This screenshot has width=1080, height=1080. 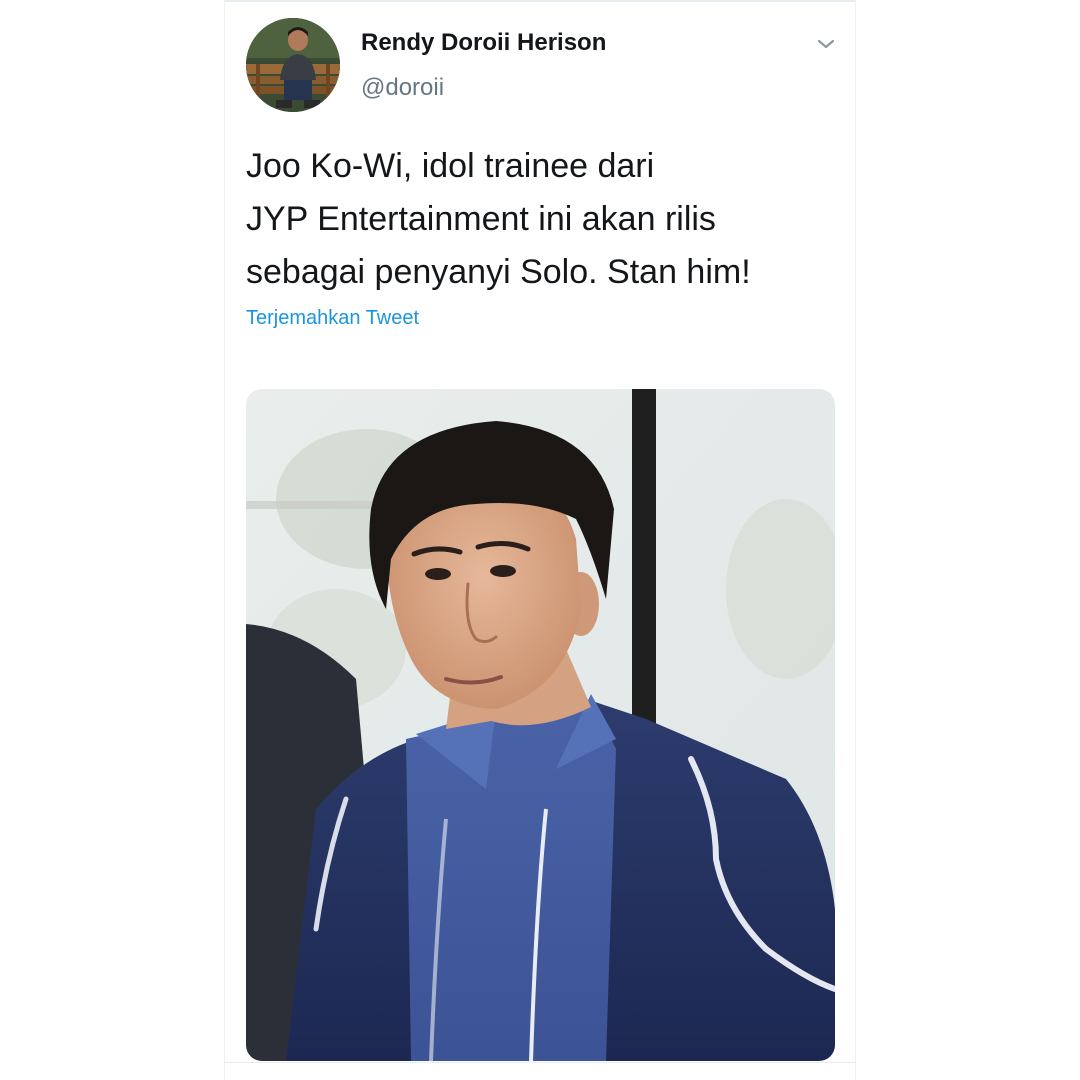 I want to click on avatar, so click(x=293, y=65).